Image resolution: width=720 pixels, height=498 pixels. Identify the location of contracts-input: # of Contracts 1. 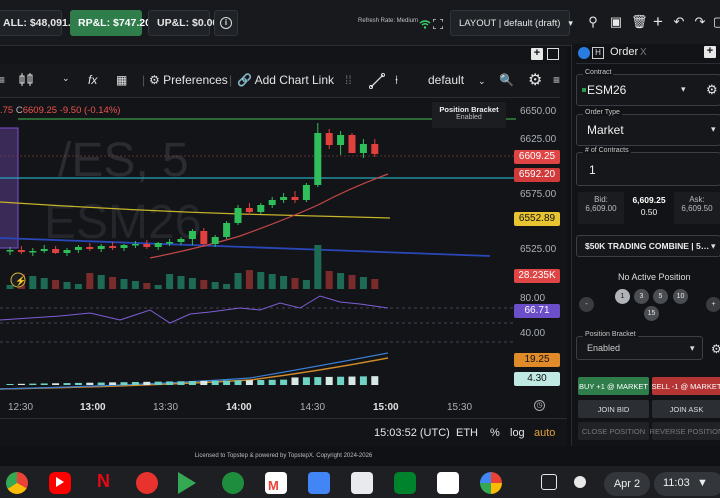
(648, 166).